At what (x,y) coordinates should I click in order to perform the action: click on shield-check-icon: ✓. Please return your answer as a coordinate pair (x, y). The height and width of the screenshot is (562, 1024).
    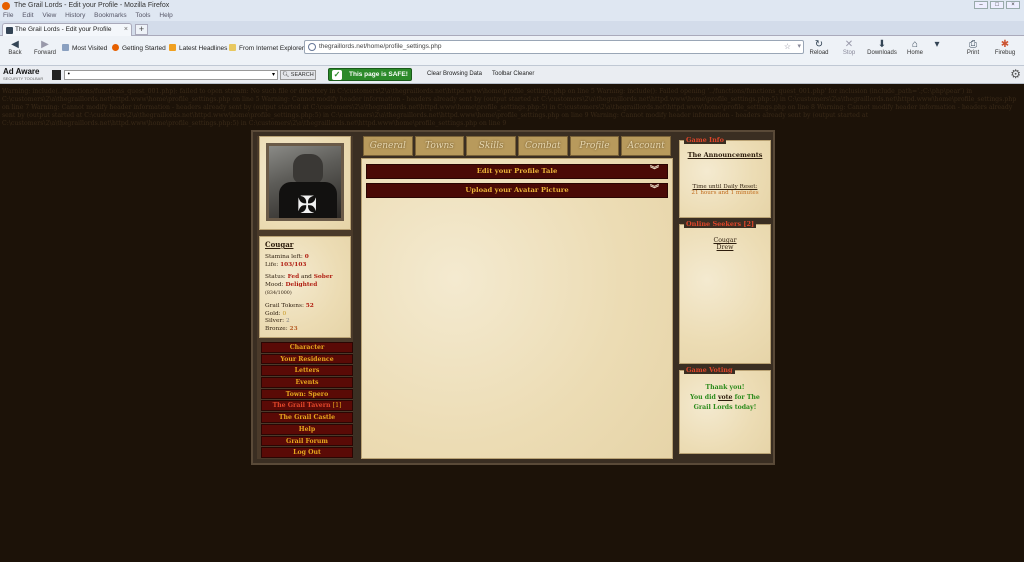
    Looking at the image, I should click on (337, 75).